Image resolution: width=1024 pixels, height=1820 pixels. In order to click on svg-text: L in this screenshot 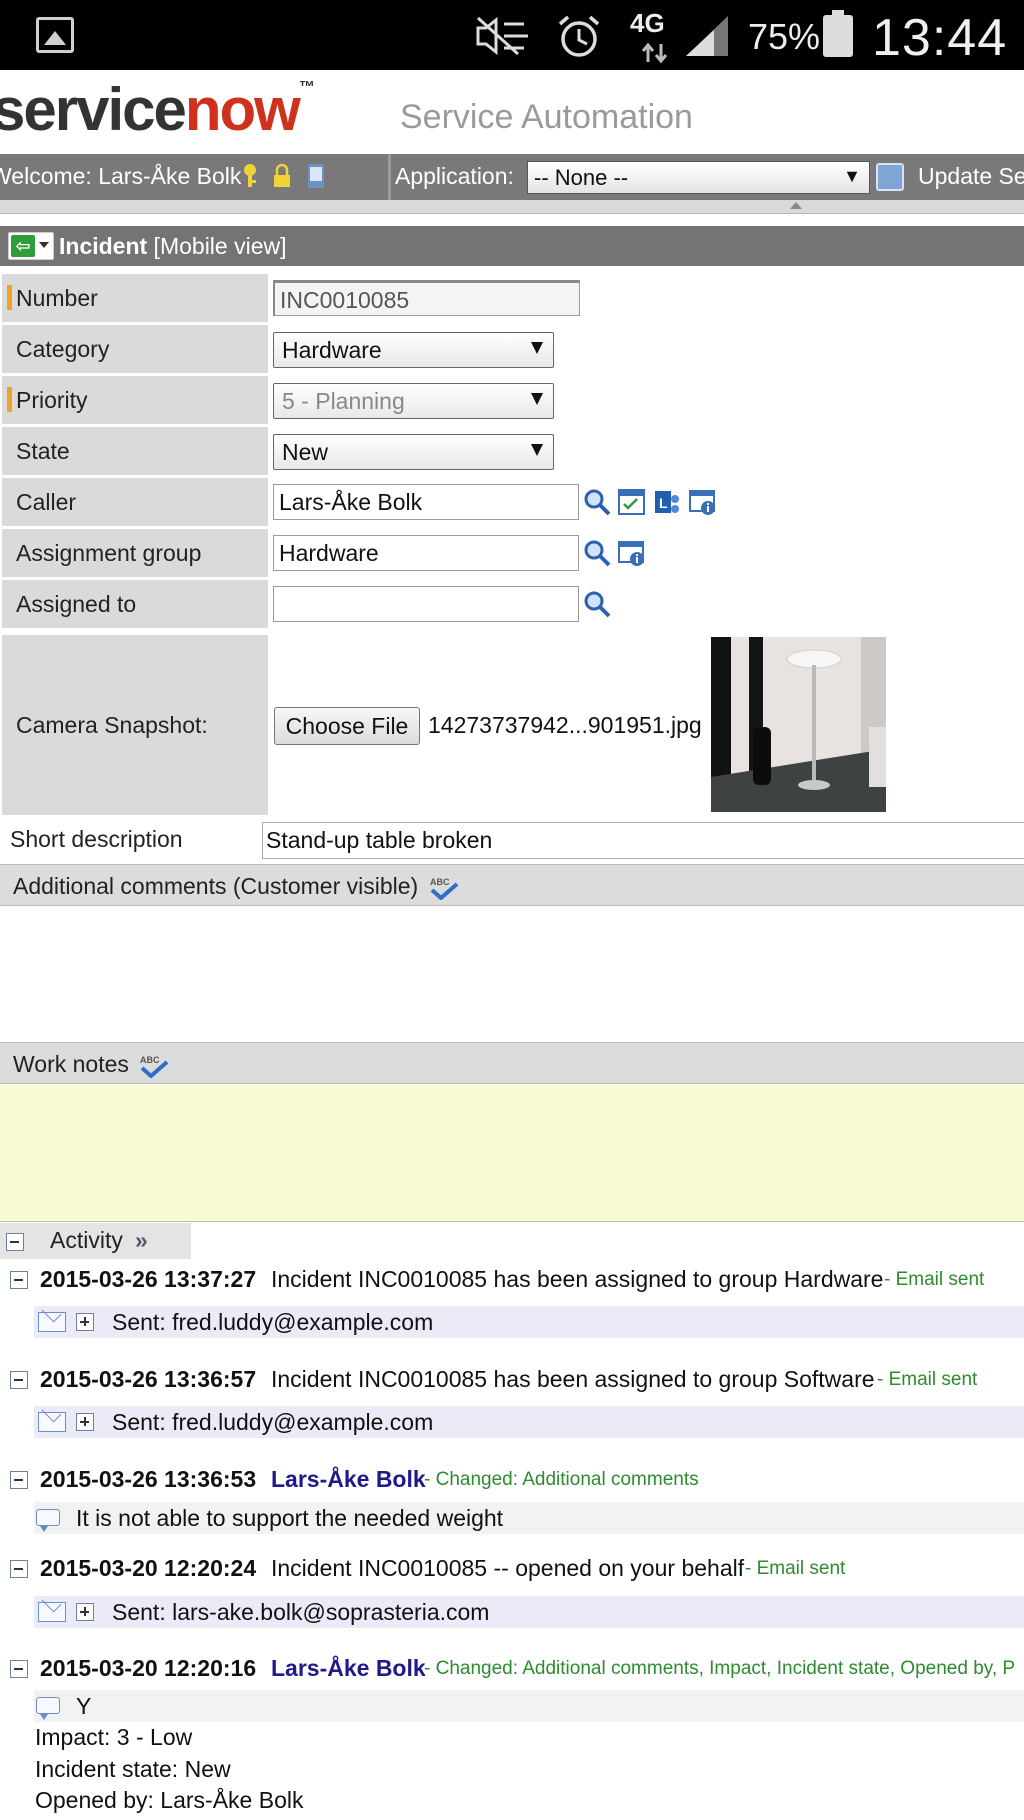, I will do `click(663, 503)`.